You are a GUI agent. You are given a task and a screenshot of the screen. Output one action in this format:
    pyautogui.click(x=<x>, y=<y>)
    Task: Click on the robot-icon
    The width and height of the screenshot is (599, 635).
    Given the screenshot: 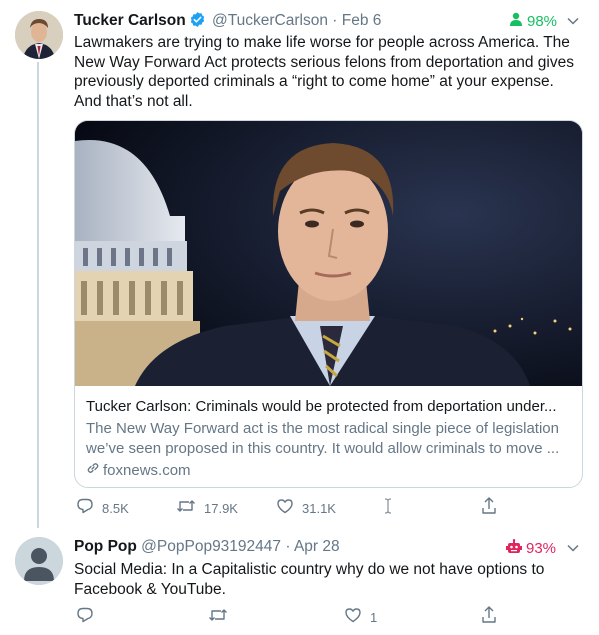 What is the action you would take?
    pyautogui.click(x=514, y=548)
    